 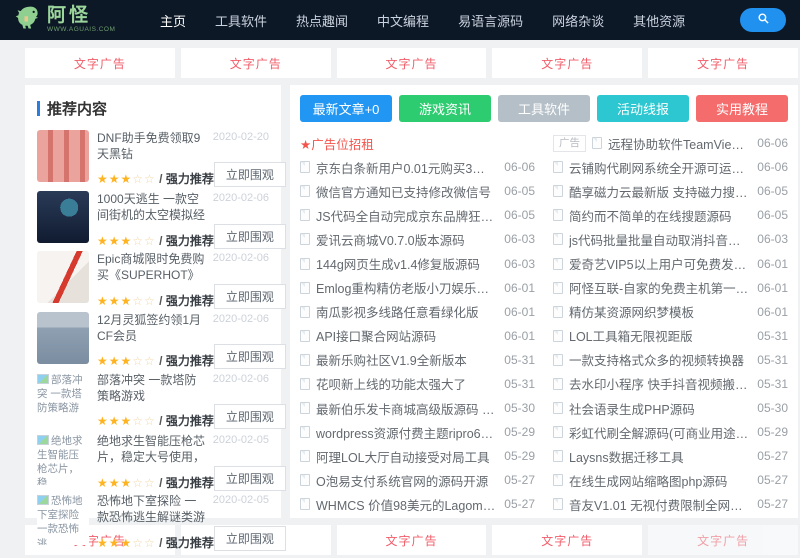 I want to click on item-title: Epic商城限时免费购买《SUPERHOT》游戏, so click(x=152, y=267).